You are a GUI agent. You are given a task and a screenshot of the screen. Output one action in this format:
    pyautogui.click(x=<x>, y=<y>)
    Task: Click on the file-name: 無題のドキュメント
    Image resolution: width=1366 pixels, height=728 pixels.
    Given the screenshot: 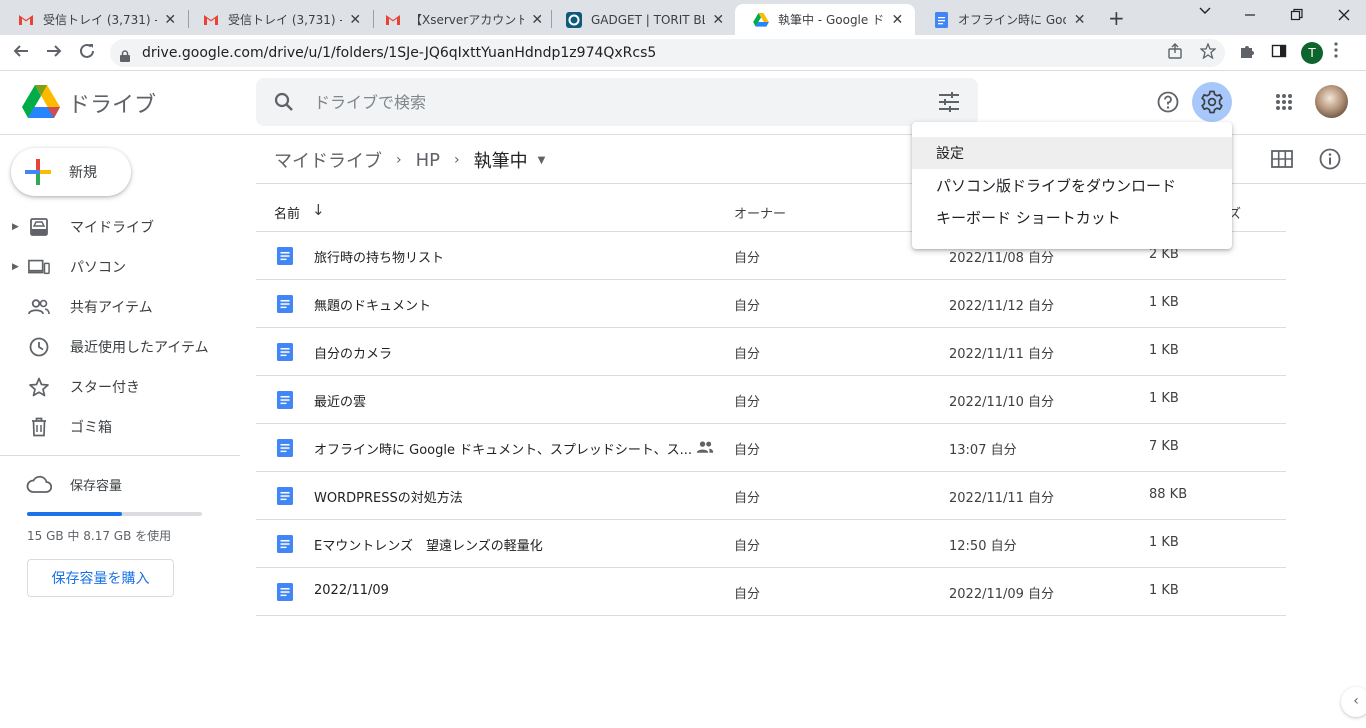 What is the action you would take?
    pyautogui.click(x=372, y=304)
    